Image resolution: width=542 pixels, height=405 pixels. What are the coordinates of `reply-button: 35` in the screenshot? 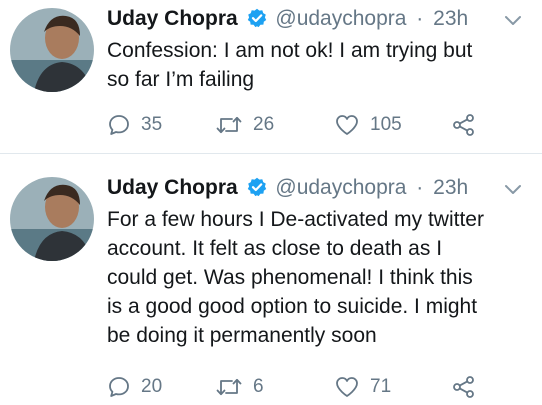 It's located at (134, 125).